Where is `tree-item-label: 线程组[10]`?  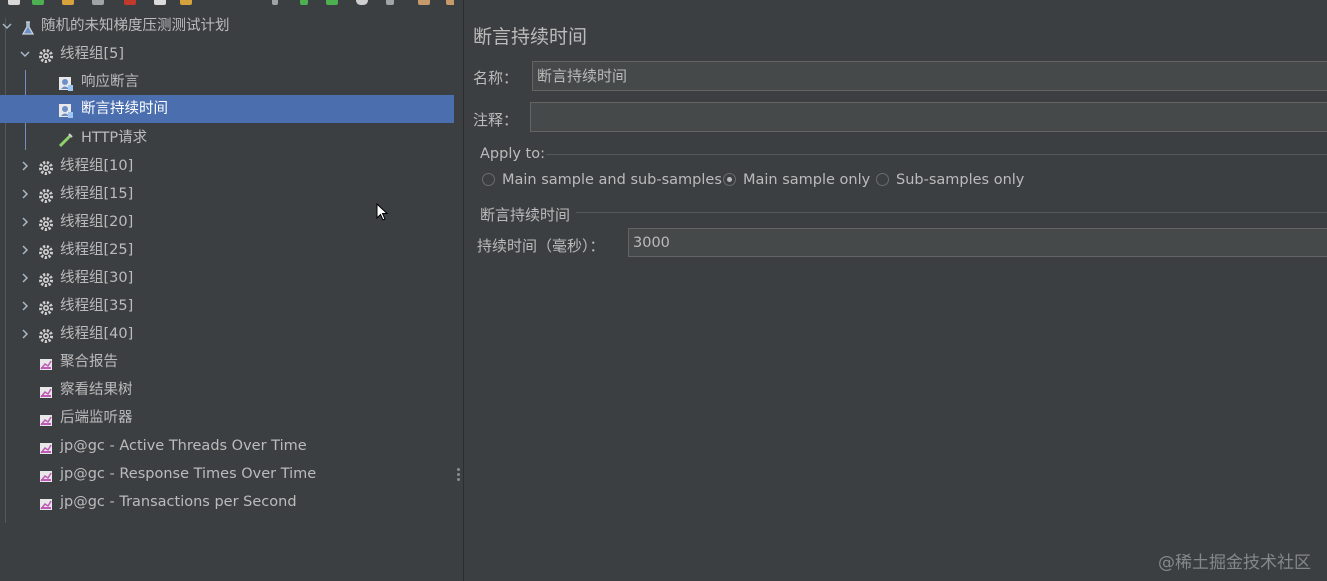 tree-item-label: 线程组[10] is located at coordinates (97, 166).